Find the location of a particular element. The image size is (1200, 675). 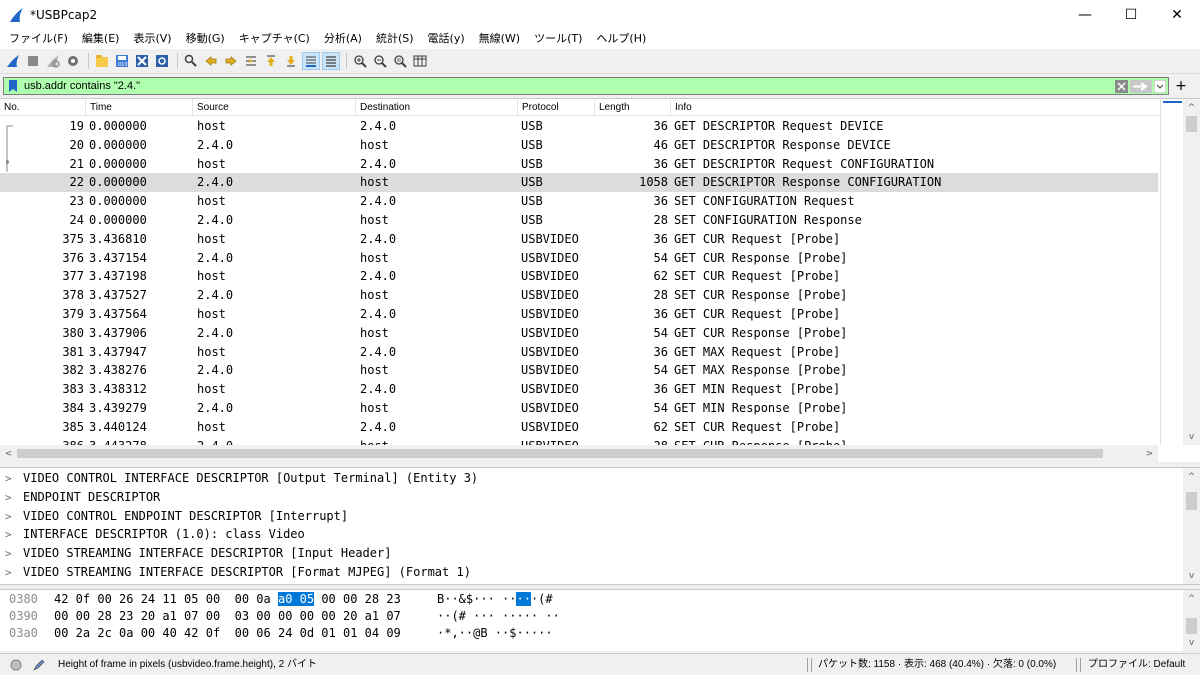

maximize-button: ☐ is located at coordinates (1131, 14).